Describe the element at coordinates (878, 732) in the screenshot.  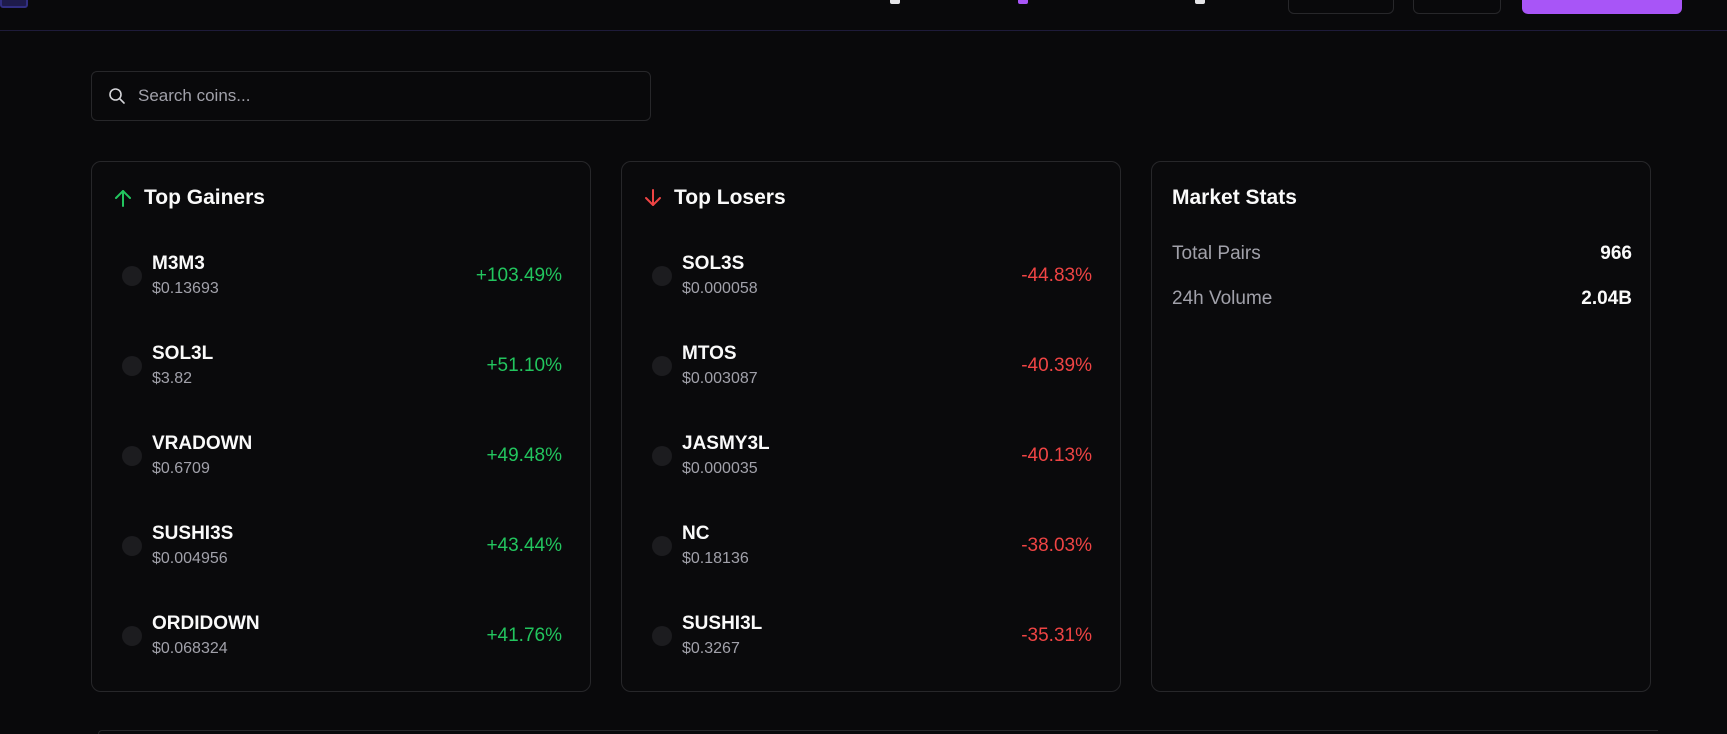
I see `next-section-edge` at that location.